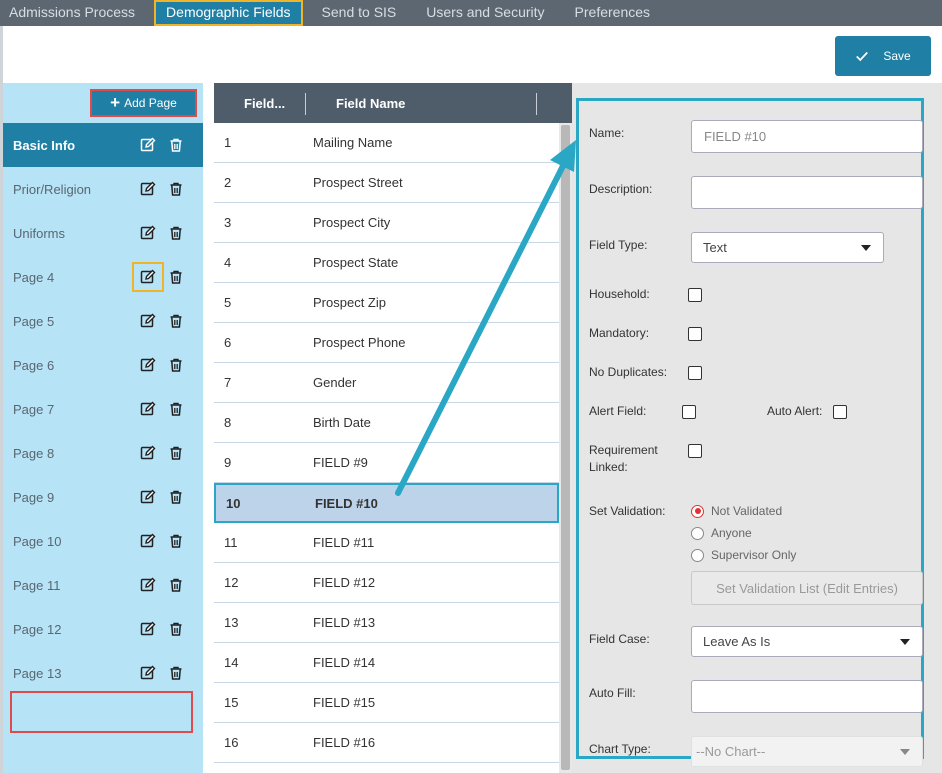 This screenshot has height=773, width=942. I want to click on auto-alert-checkbox, so click(840, 412).